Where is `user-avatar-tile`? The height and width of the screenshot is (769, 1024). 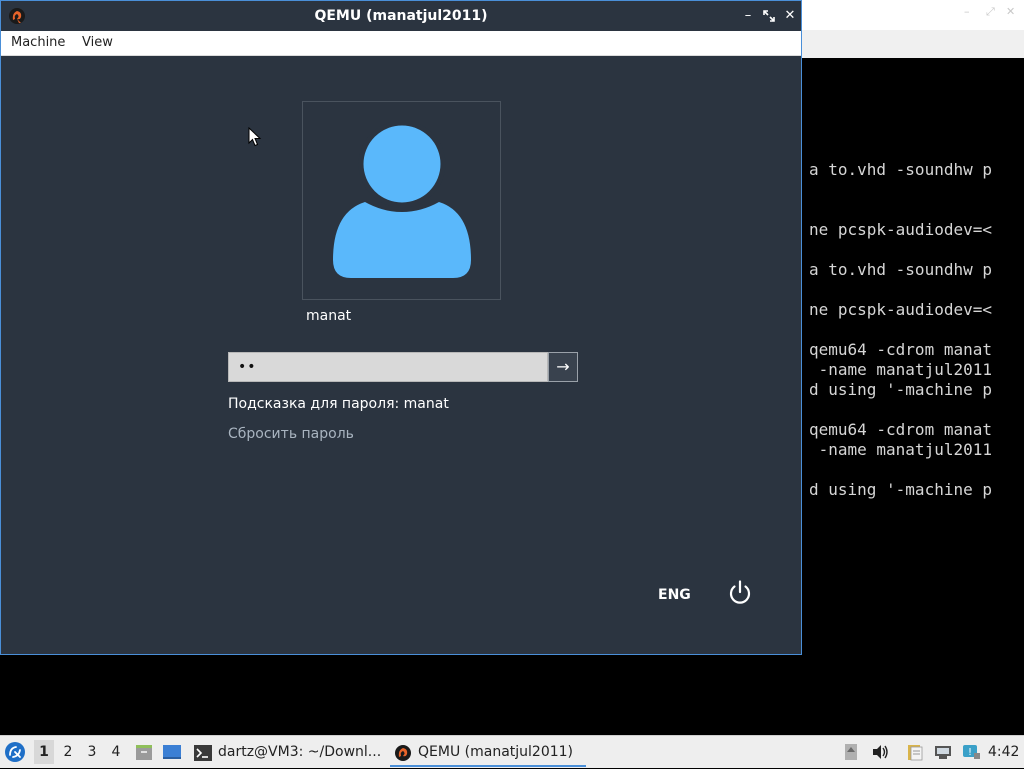
user-avatar-tile is located at coordinates (401, 200).